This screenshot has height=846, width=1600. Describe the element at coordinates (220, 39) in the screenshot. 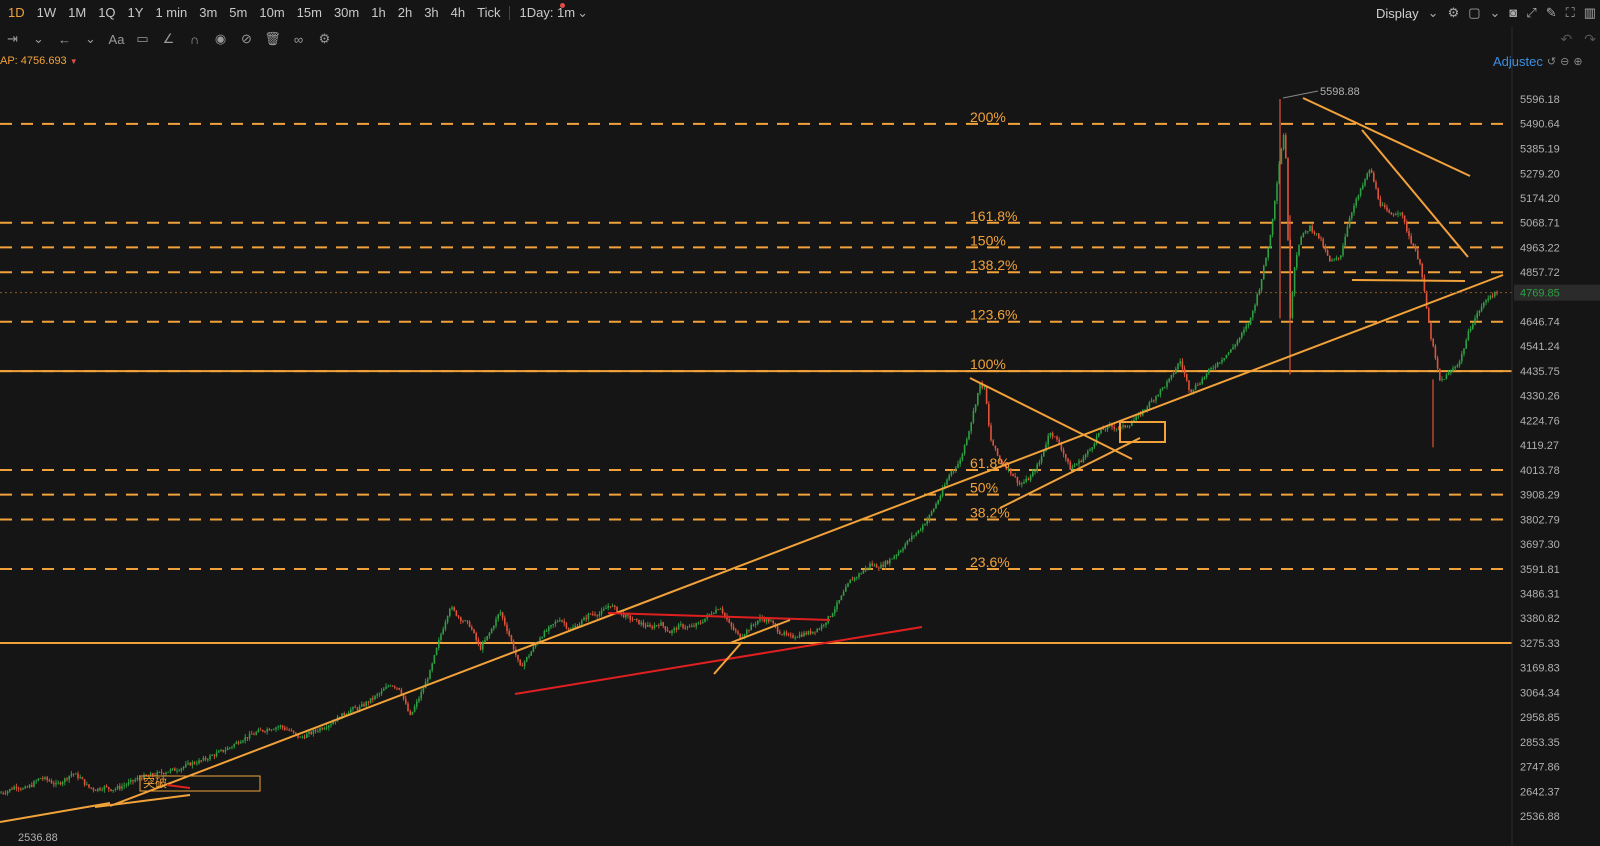

I see `eye-icon: ◉` at that location.